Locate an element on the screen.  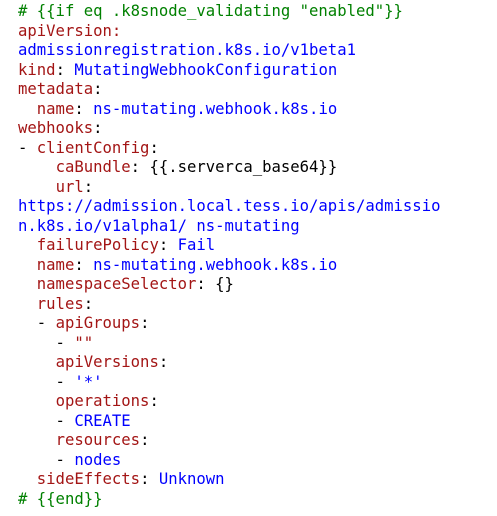
code-token-plain: : {{.serverca_base64}} is located at coordinates (234, 167).